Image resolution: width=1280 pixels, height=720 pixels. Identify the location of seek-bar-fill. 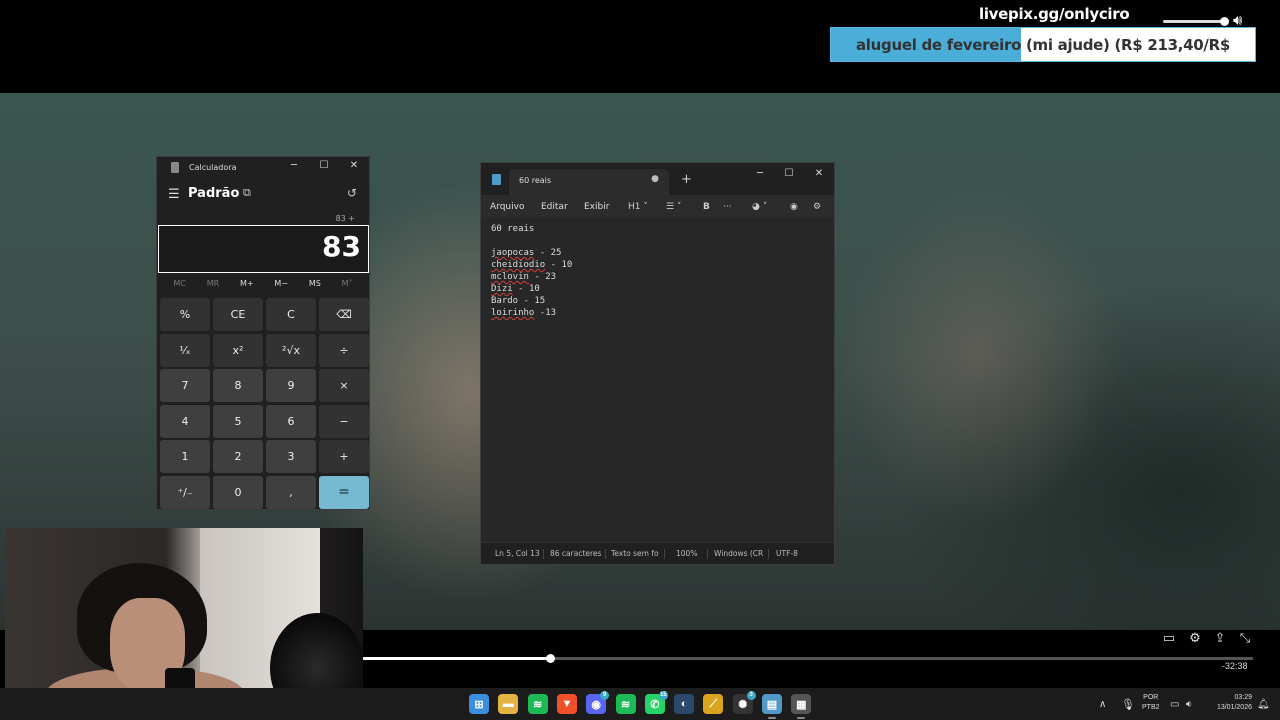
(456, 658).